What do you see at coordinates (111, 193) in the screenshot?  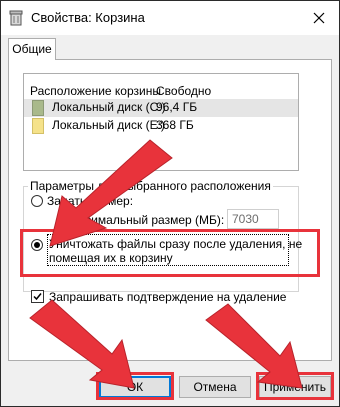 I see `arrow-to-option` at bounding box center [111, 193].